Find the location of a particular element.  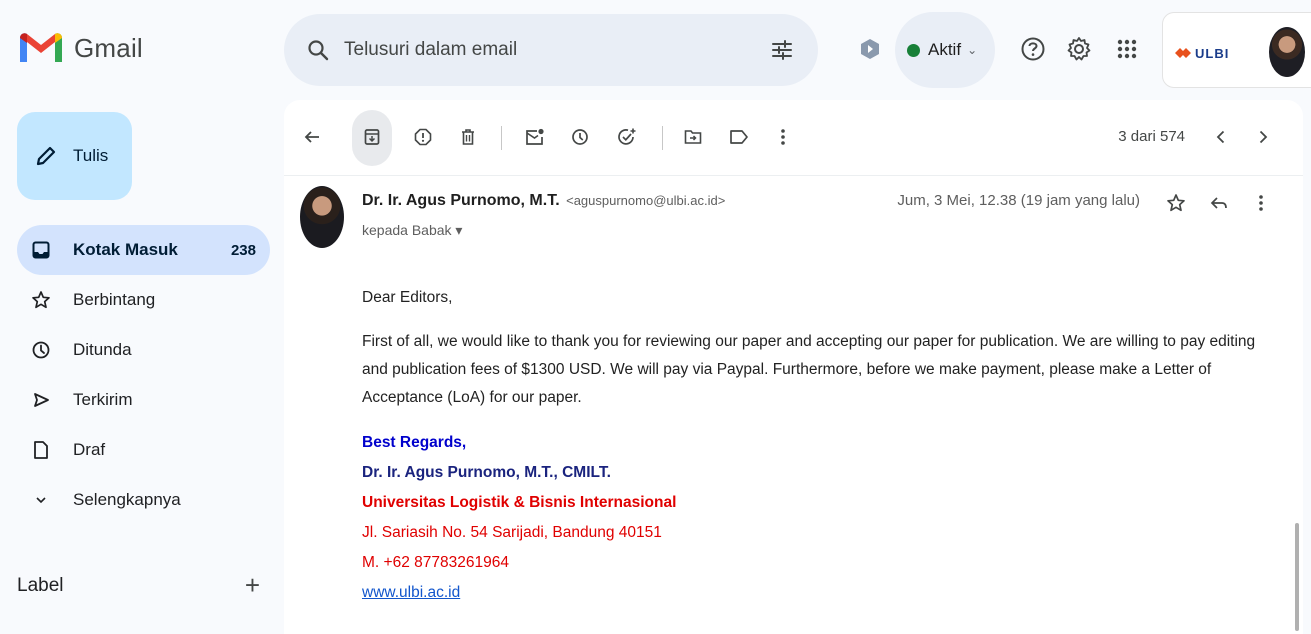

caret-down-icon: ▾ is located at coordinates (459, 230).